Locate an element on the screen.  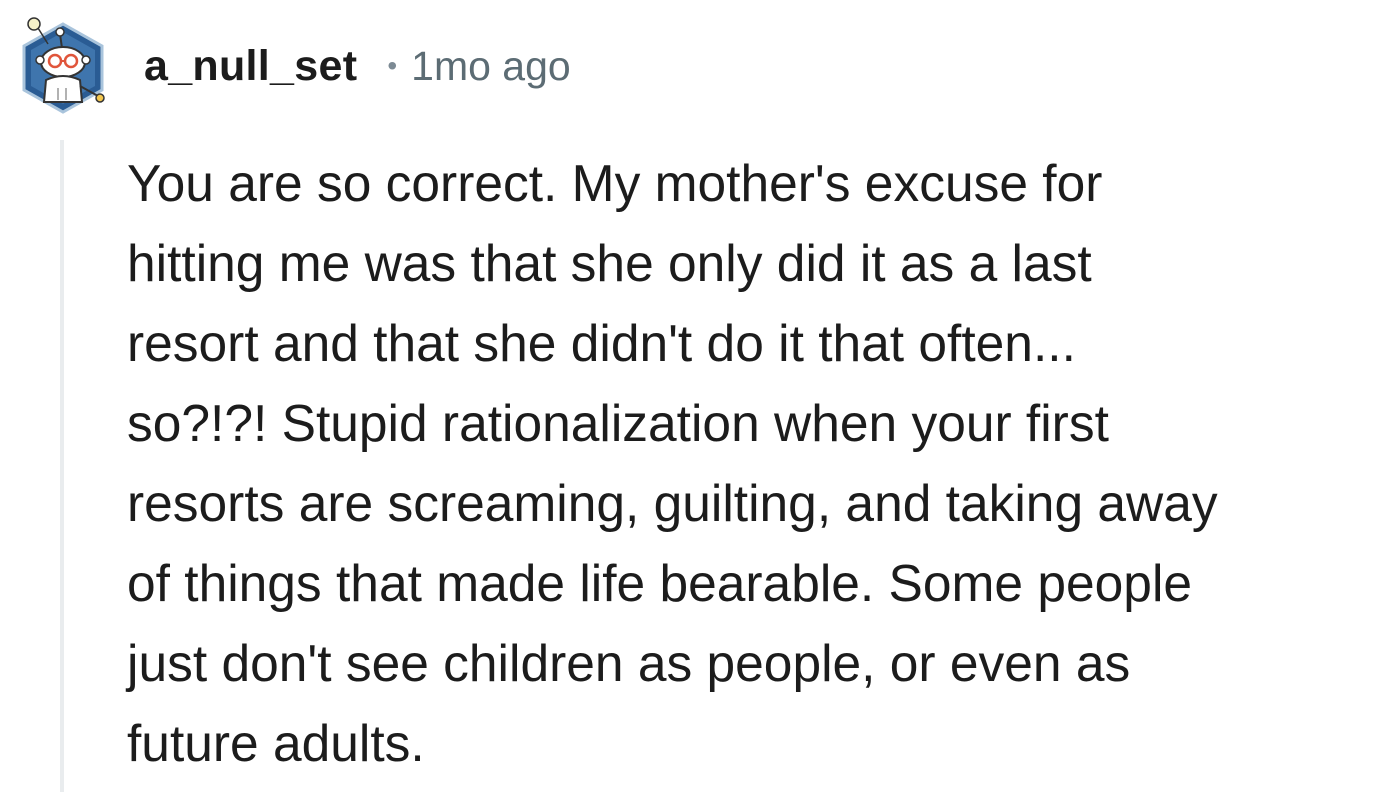
avatar is located at coordinates (63, 64).